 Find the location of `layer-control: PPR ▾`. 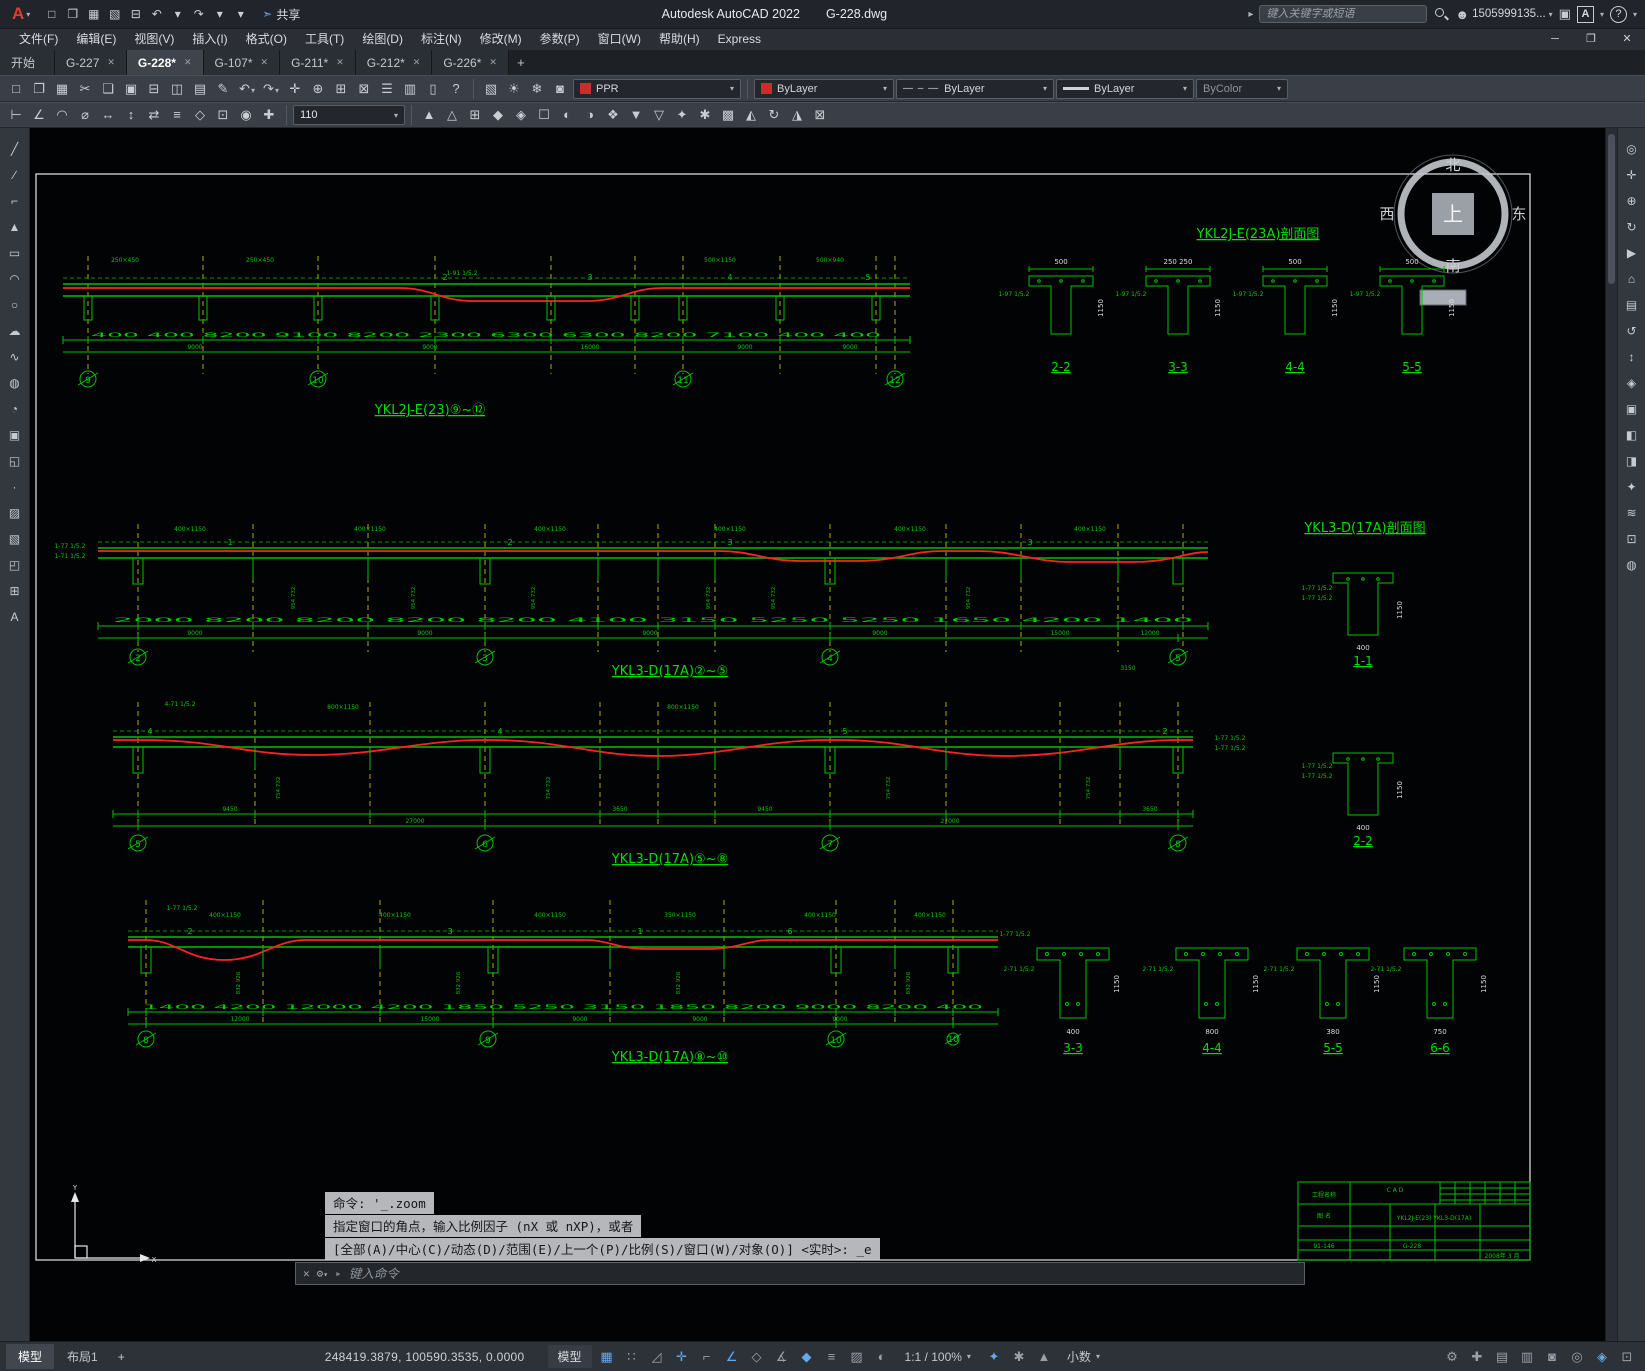

layer-control: PPR ▾ is located at coordinates (657, 88).